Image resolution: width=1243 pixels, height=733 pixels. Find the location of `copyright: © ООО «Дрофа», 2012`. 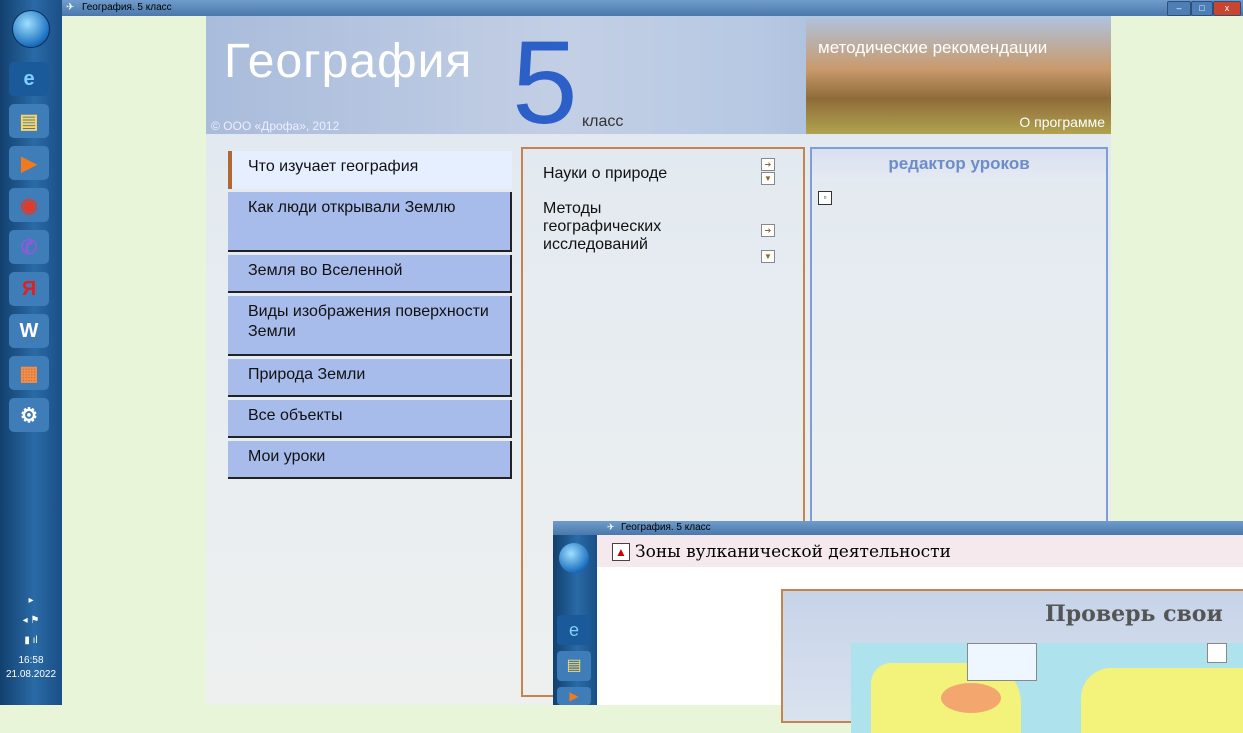

copyright: © ООО «Дрофа», 2012 is located at coordinates (275, 126).